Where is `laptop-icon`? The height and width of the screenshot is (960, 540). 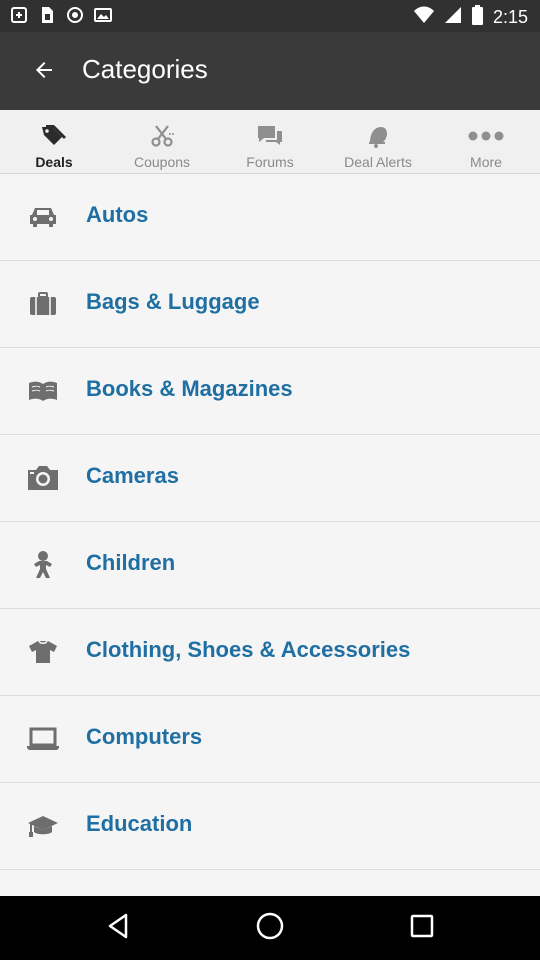 laptop-icon is located at coordinates (43, 739).